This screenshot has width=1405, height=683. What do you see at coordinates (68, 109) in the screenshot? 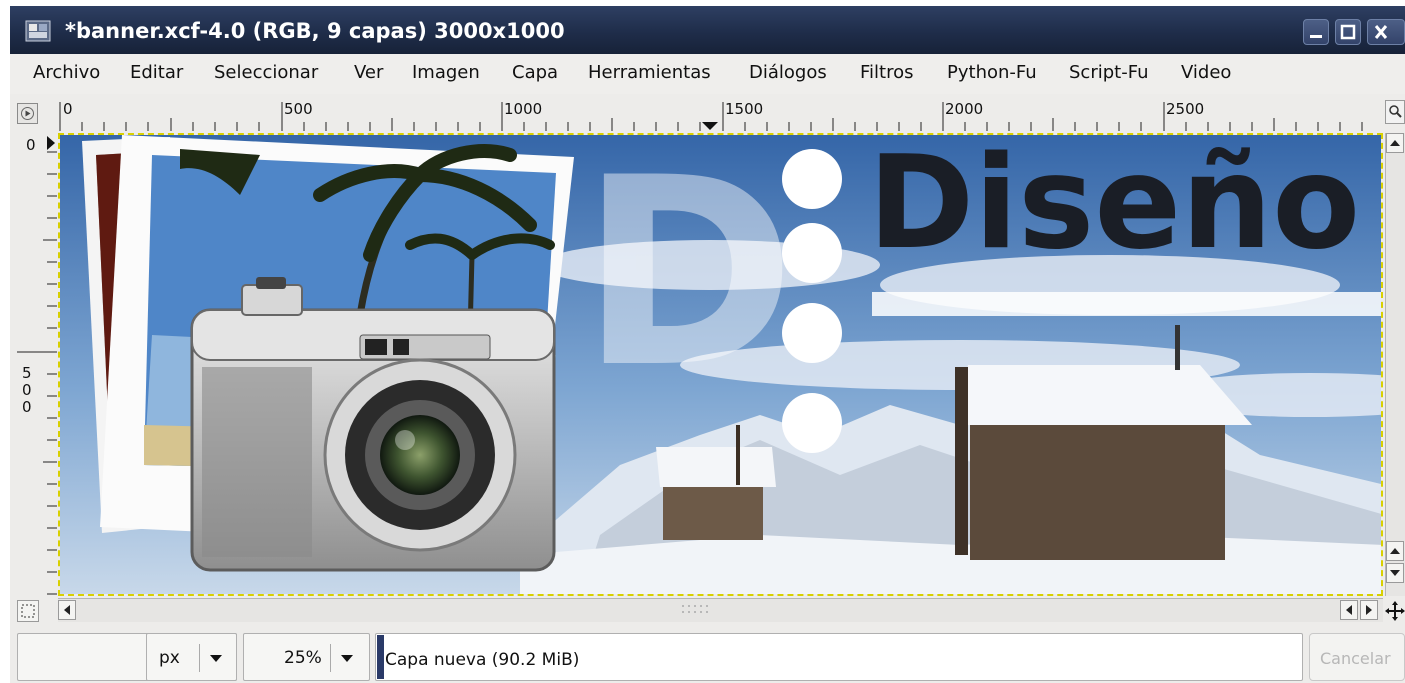
I see `ruler-label-0: 0` at bounding box center [68, 109].